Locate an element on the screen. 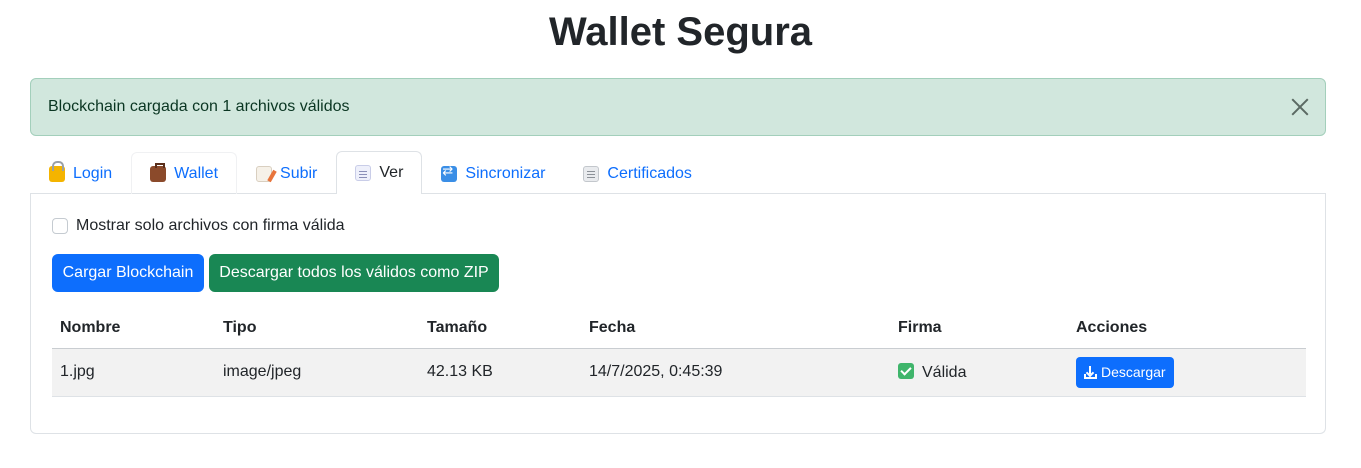 The width and height of the screenshot is (1361, 468). tab-label: Ver is located at coordinates (391, 172).